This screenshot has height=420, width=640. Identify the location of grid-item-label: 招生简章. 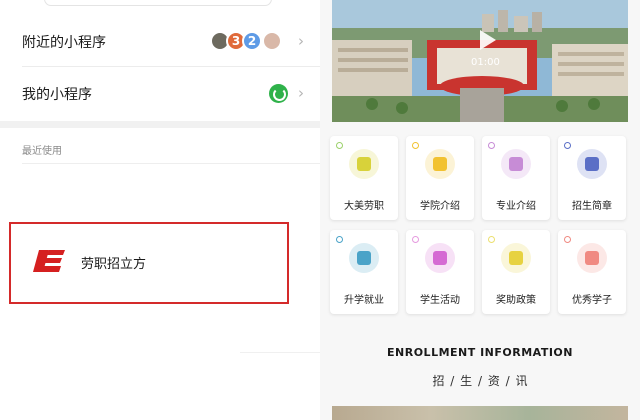
(592, 206).